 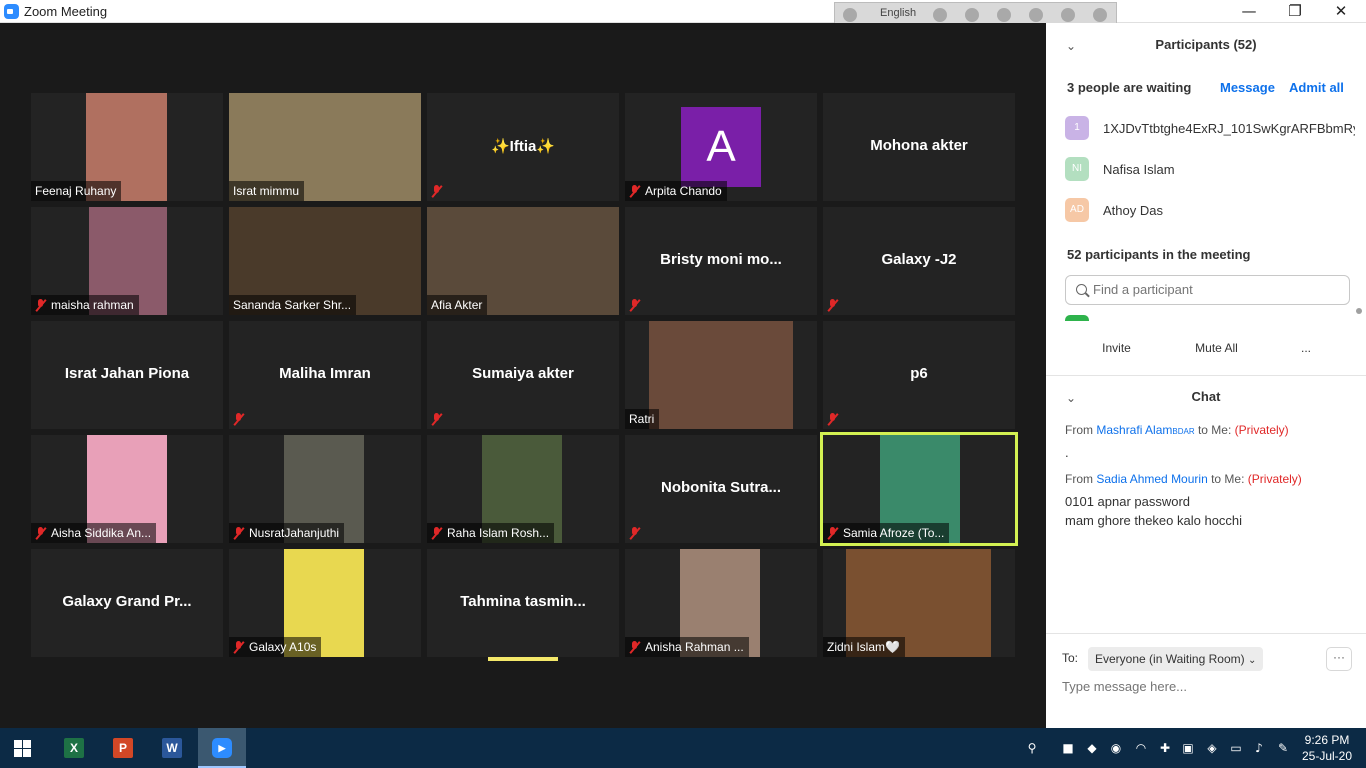 I want to click on recipient-text: to Me:, so click(x=1214, y=430).